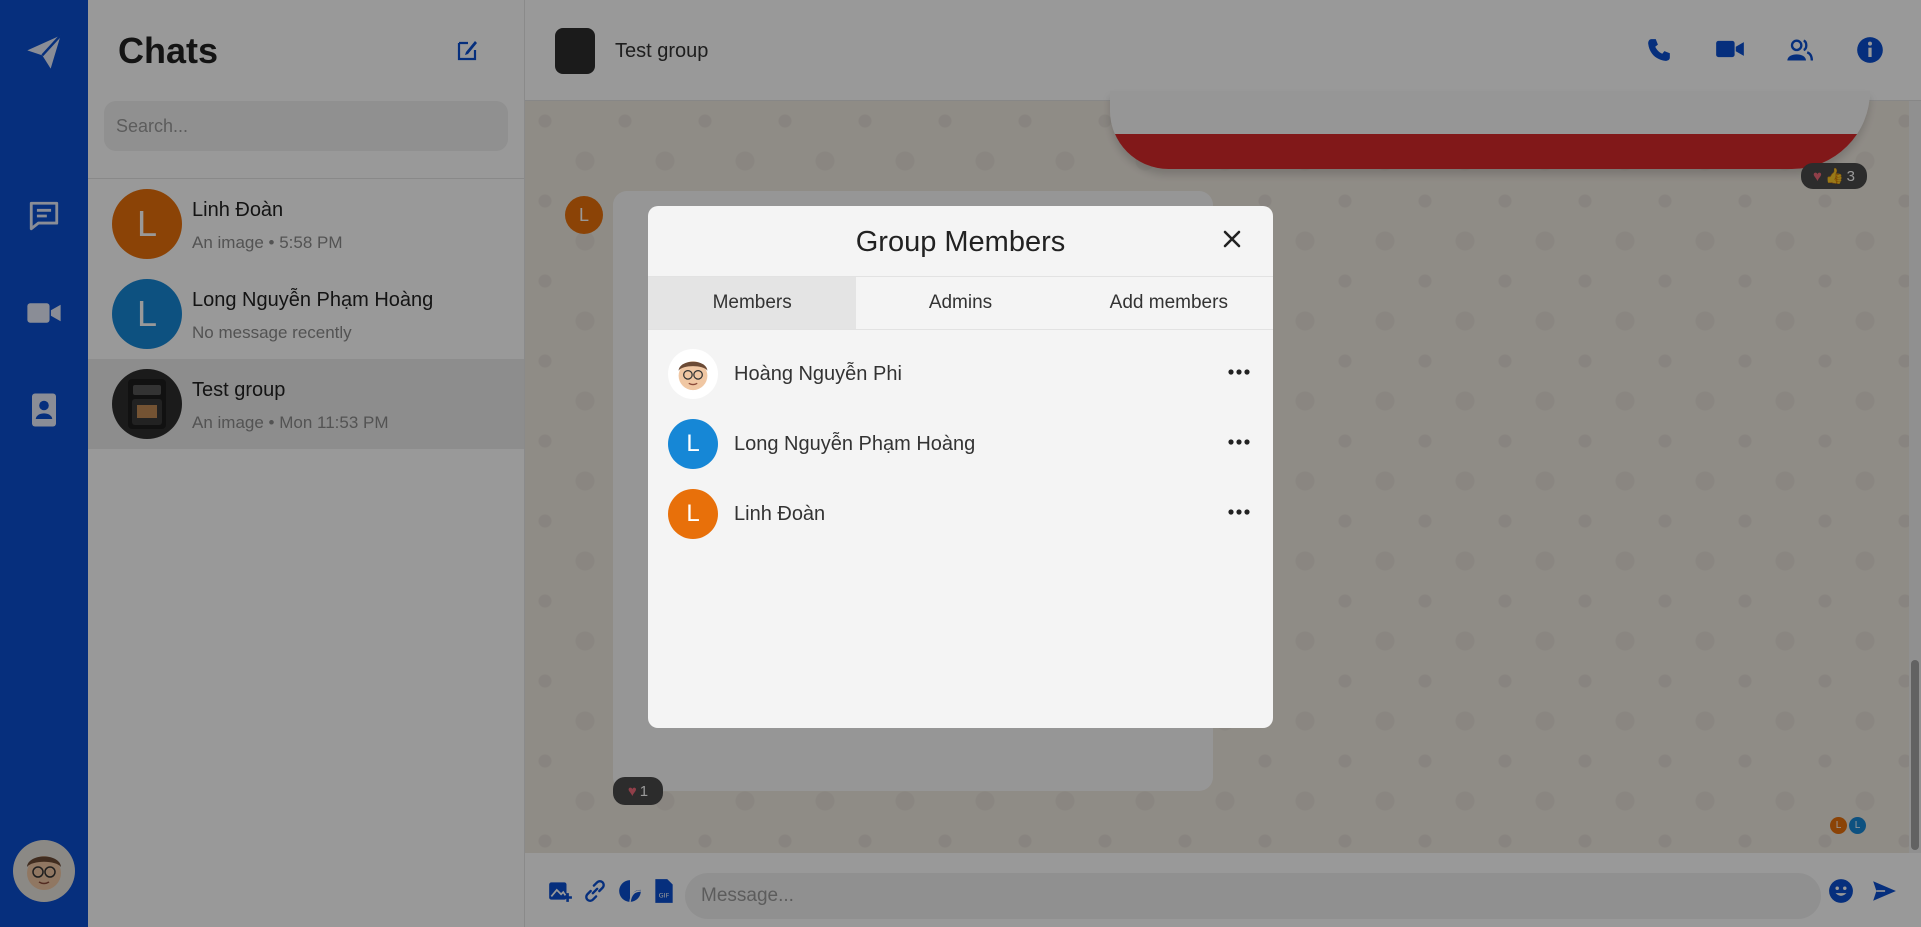  Describe the element at coordinates (855, 444) in the screenshot. I see `member-name: Long Nguyễn Phạm Hoàng` at that location.